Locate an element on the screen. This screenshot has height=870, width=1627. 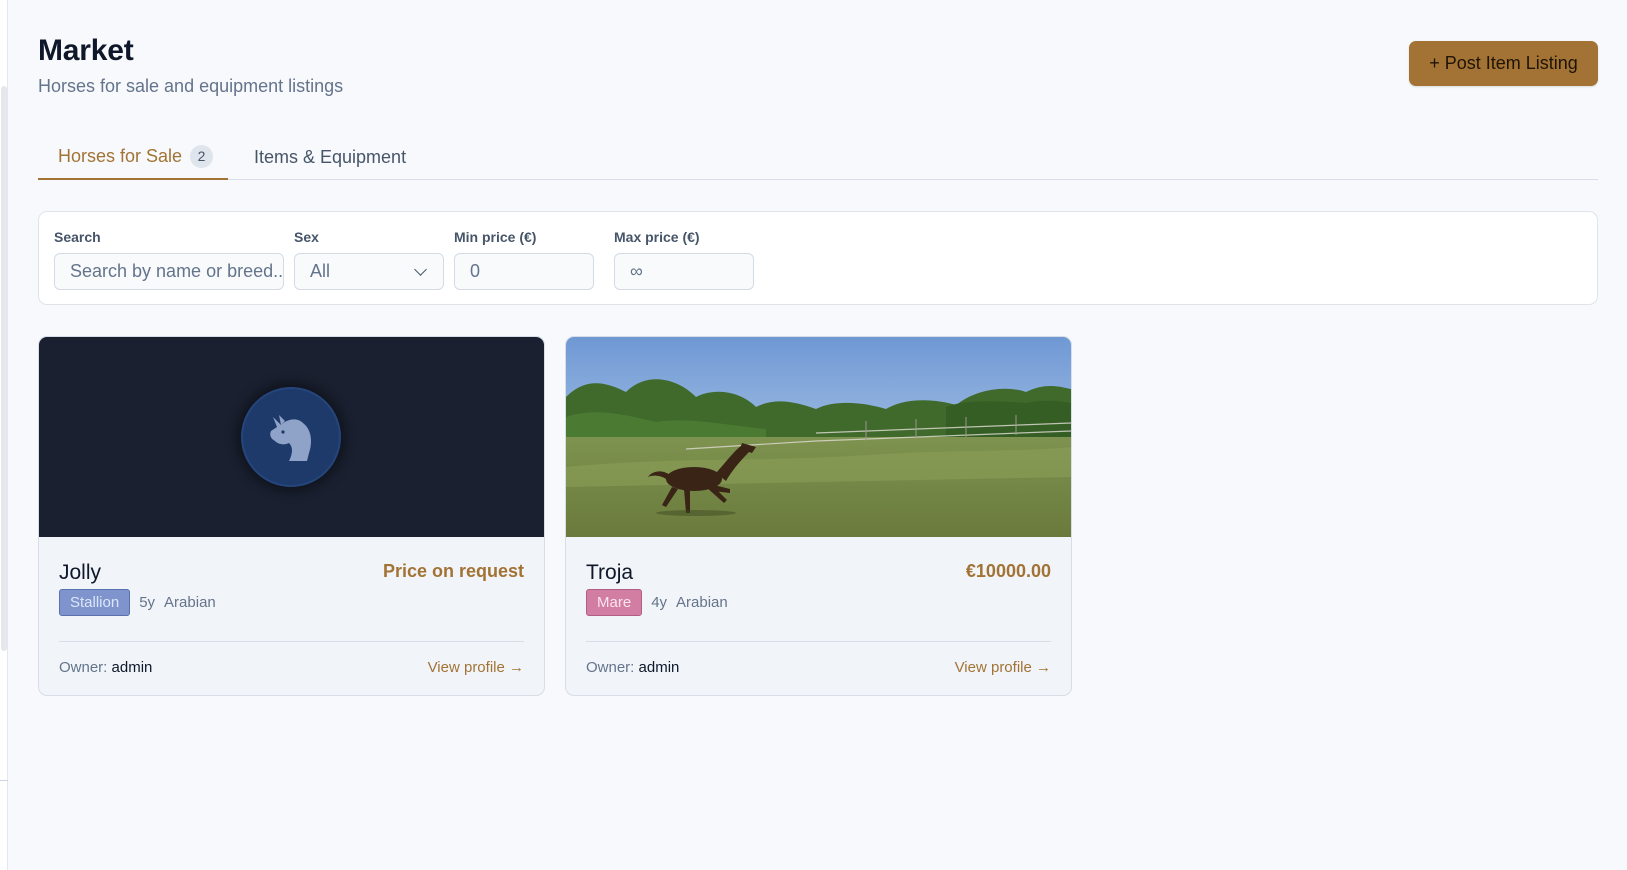
left-rail is located at coordinates (4, 435).